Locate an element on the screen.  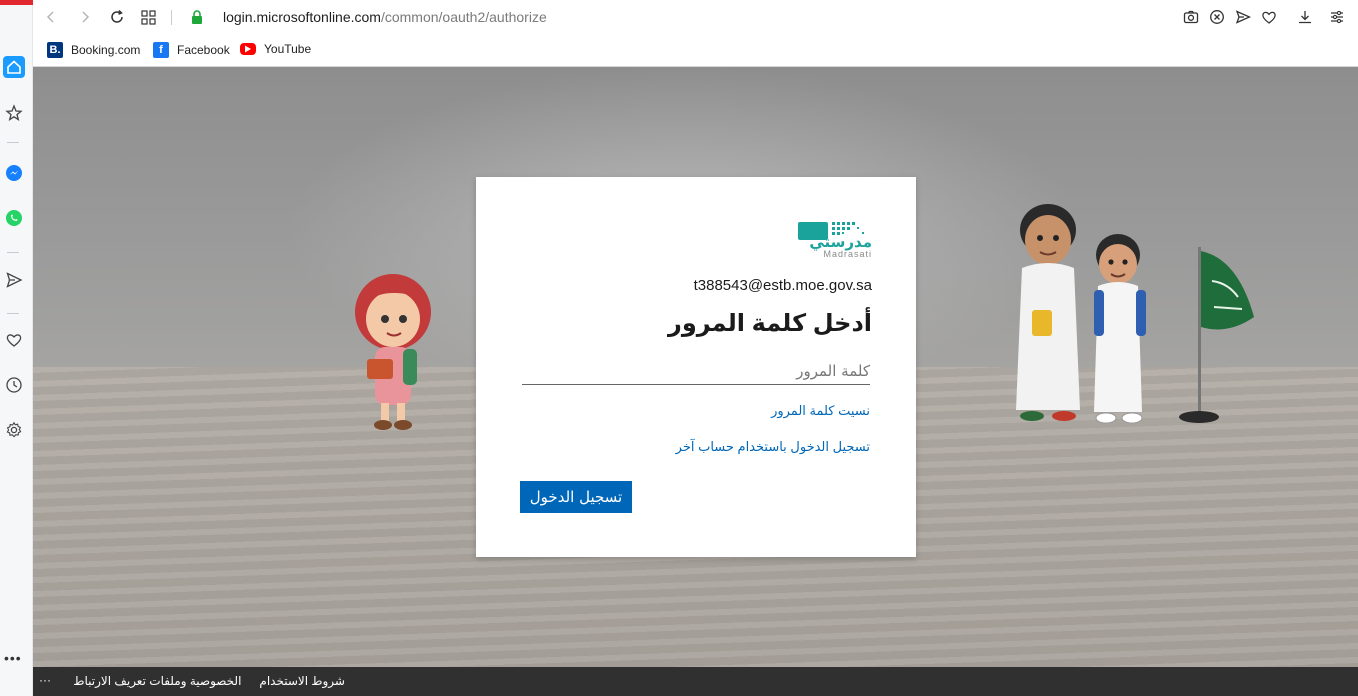
booking-icon: B. is located at coordinates (55, 50).